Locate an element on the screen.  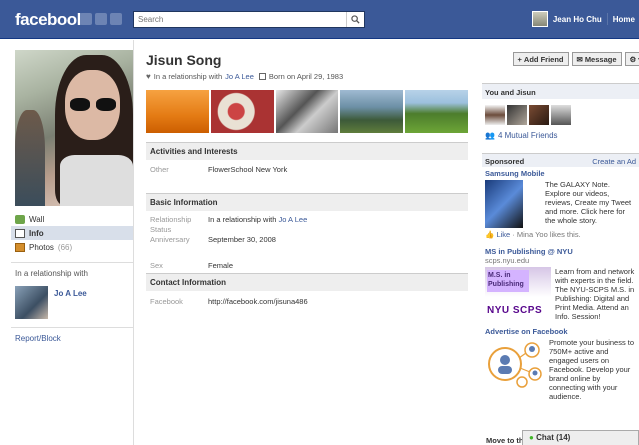
photos-count: (66) is located at coordinates (65, 247).